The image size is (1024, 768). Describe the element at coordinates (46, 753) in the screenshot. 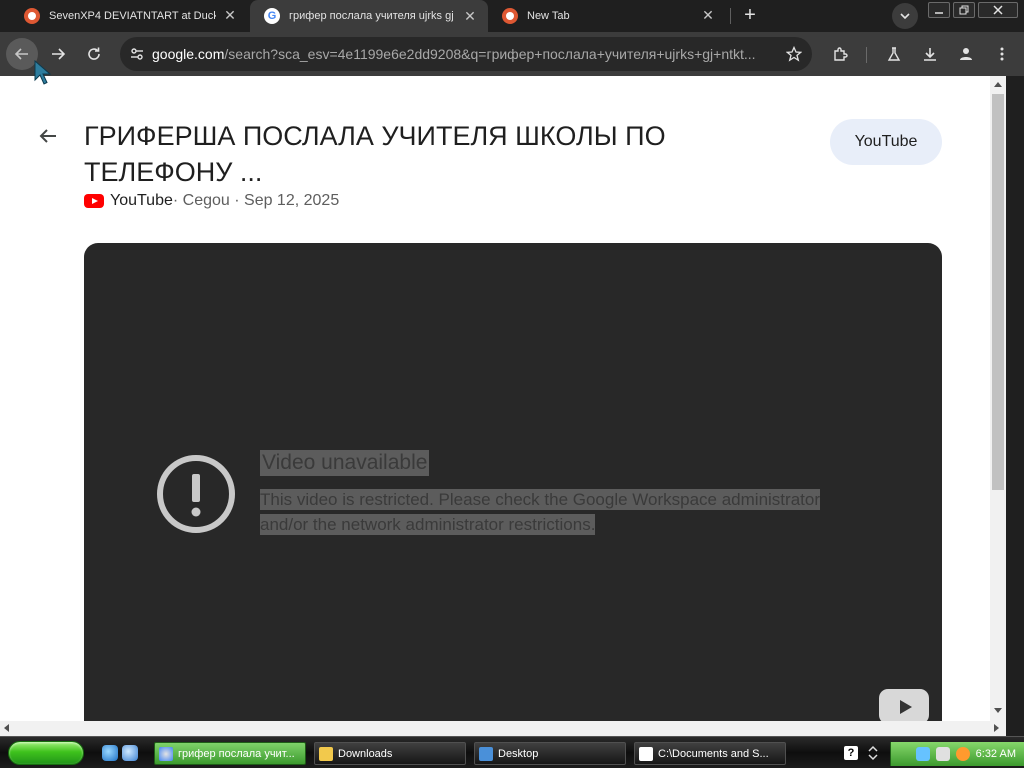

I see `start-button` at that location.